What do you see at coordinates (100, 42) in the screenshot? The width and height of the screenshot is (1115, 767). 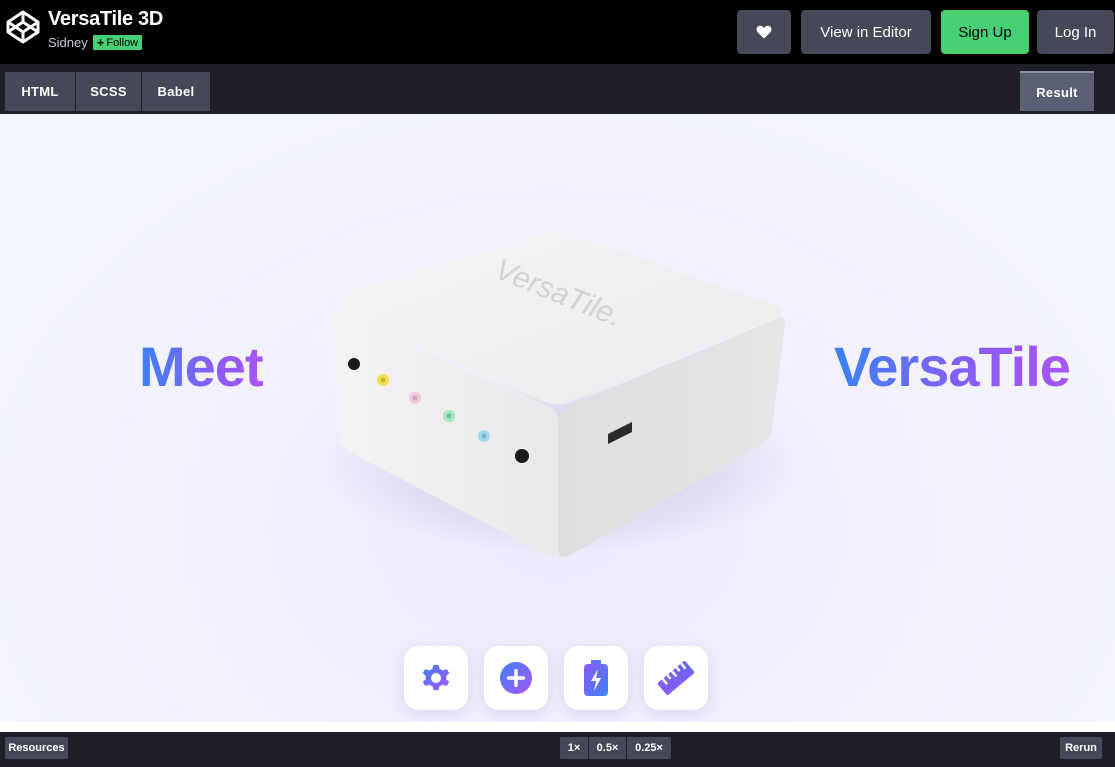 I see `plus-icon: +` at bounding box center [100, 42].